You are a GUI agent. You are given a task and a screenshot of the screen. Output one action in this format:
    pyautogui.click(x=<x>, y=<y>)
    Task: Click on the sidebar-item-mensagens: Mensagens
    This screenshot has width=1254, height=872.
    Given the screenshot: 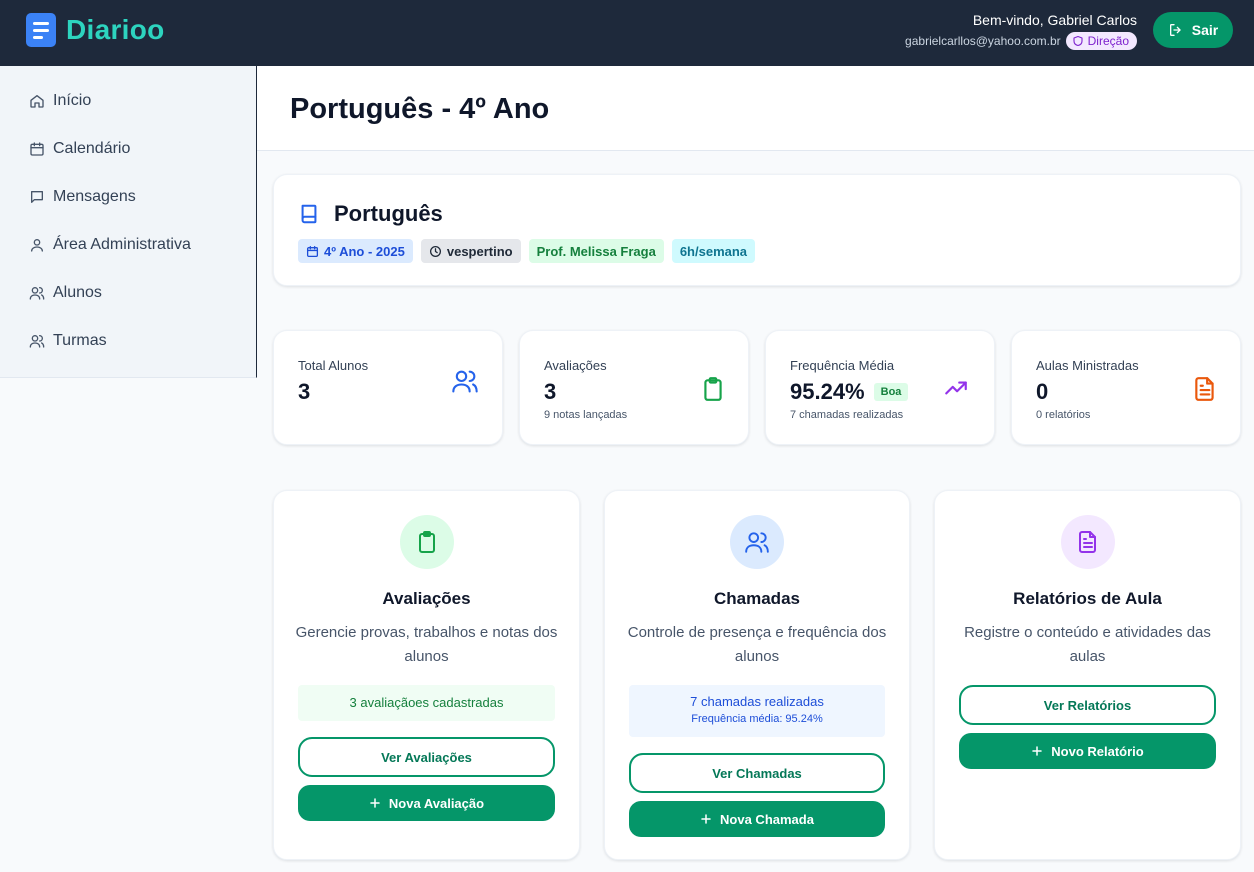 What is the action you would take?
    pyautogui.click(x=82, y=197)
    